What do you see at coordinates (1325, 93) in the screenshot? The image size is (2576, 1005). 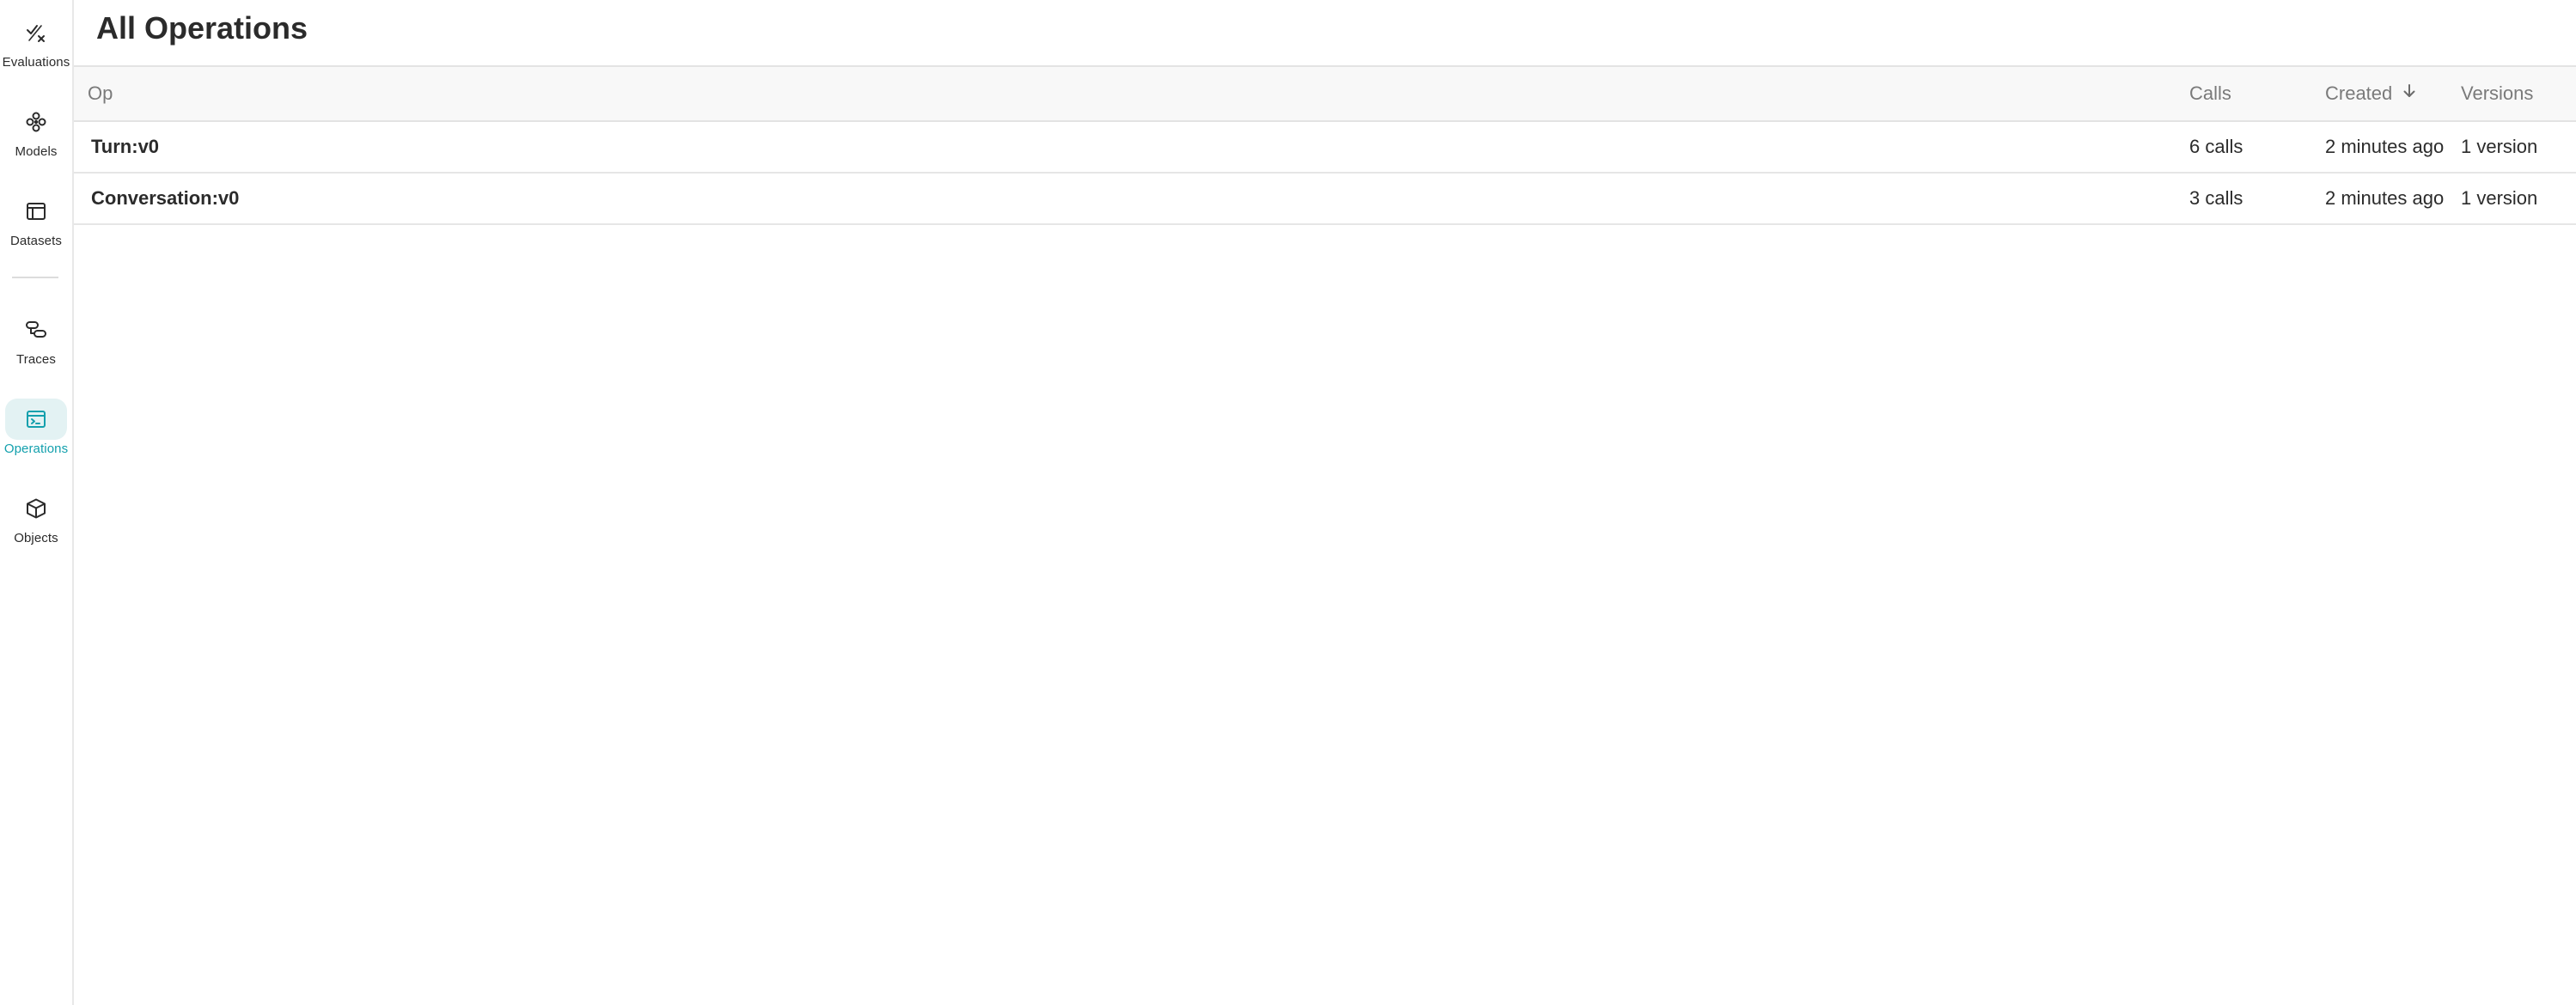 I see `table-header: Op Calls Created Versions` at bounding box center [1325, 93].